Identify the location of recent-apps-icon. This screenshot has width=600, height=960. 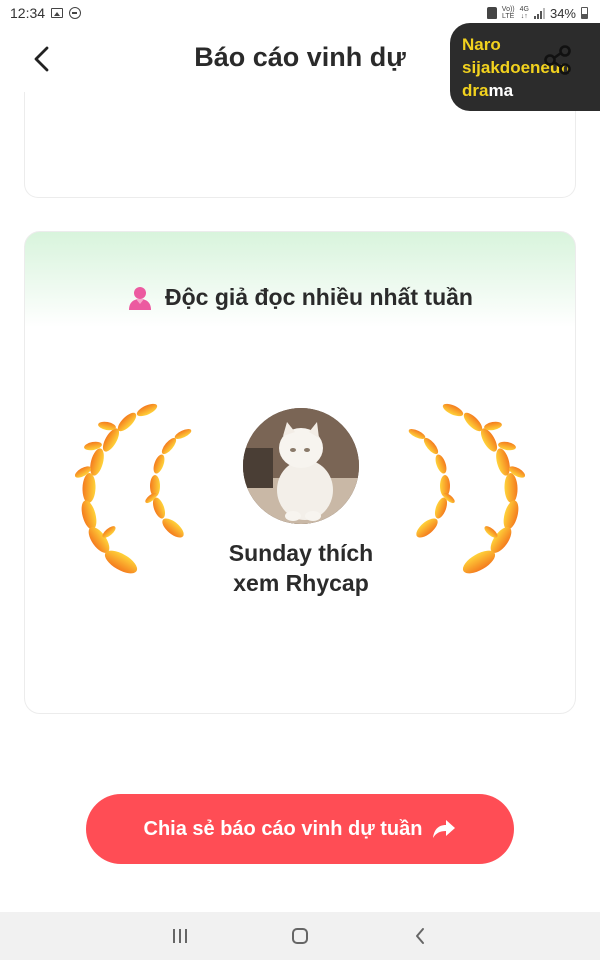
(180, 936).